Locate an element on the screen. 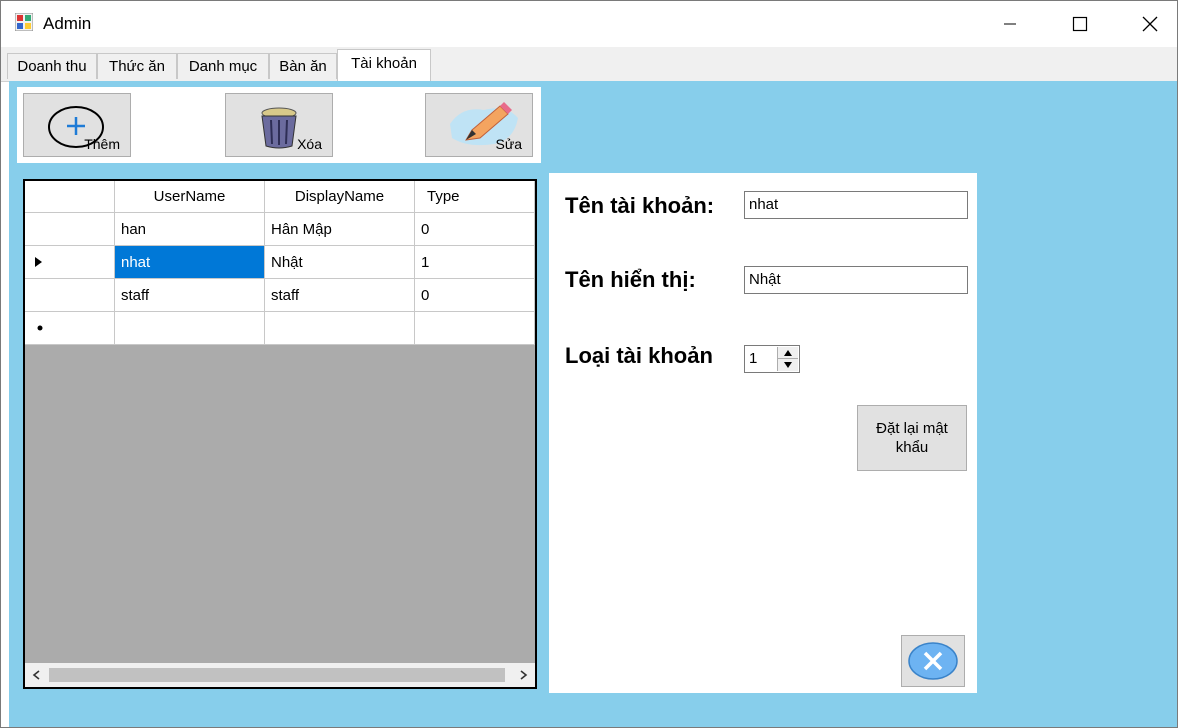 The image size is (1178, 728). add-button: Thêm is located at coordinates (77, 125).